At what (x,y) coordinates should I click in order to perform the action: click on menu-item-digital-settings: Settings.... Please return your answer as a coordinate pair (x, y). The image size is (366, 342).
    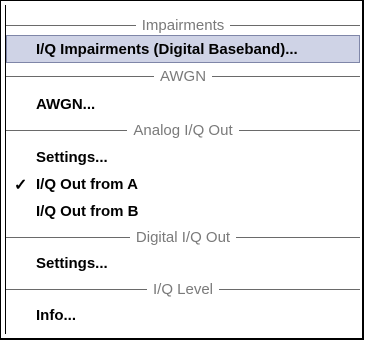
    Looking at the image, I should click on (183, 263).